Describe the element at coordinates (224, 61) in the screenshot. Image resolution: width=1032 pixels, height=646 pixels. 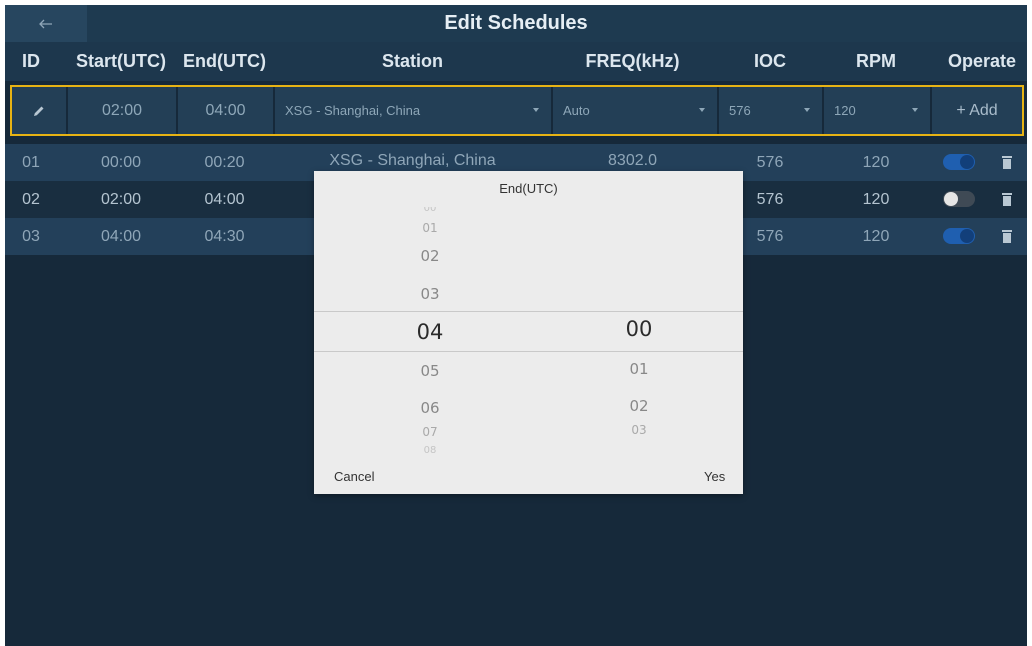
I see `header-end: End(UTC)` at that location.